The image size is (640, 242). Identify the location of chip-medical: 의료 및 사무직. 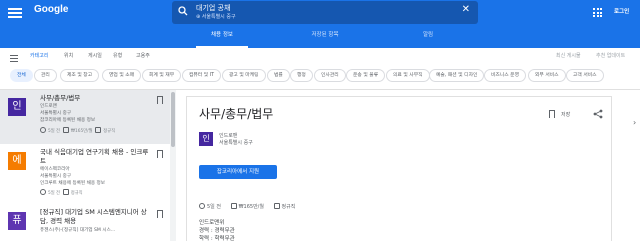
(408, 75).